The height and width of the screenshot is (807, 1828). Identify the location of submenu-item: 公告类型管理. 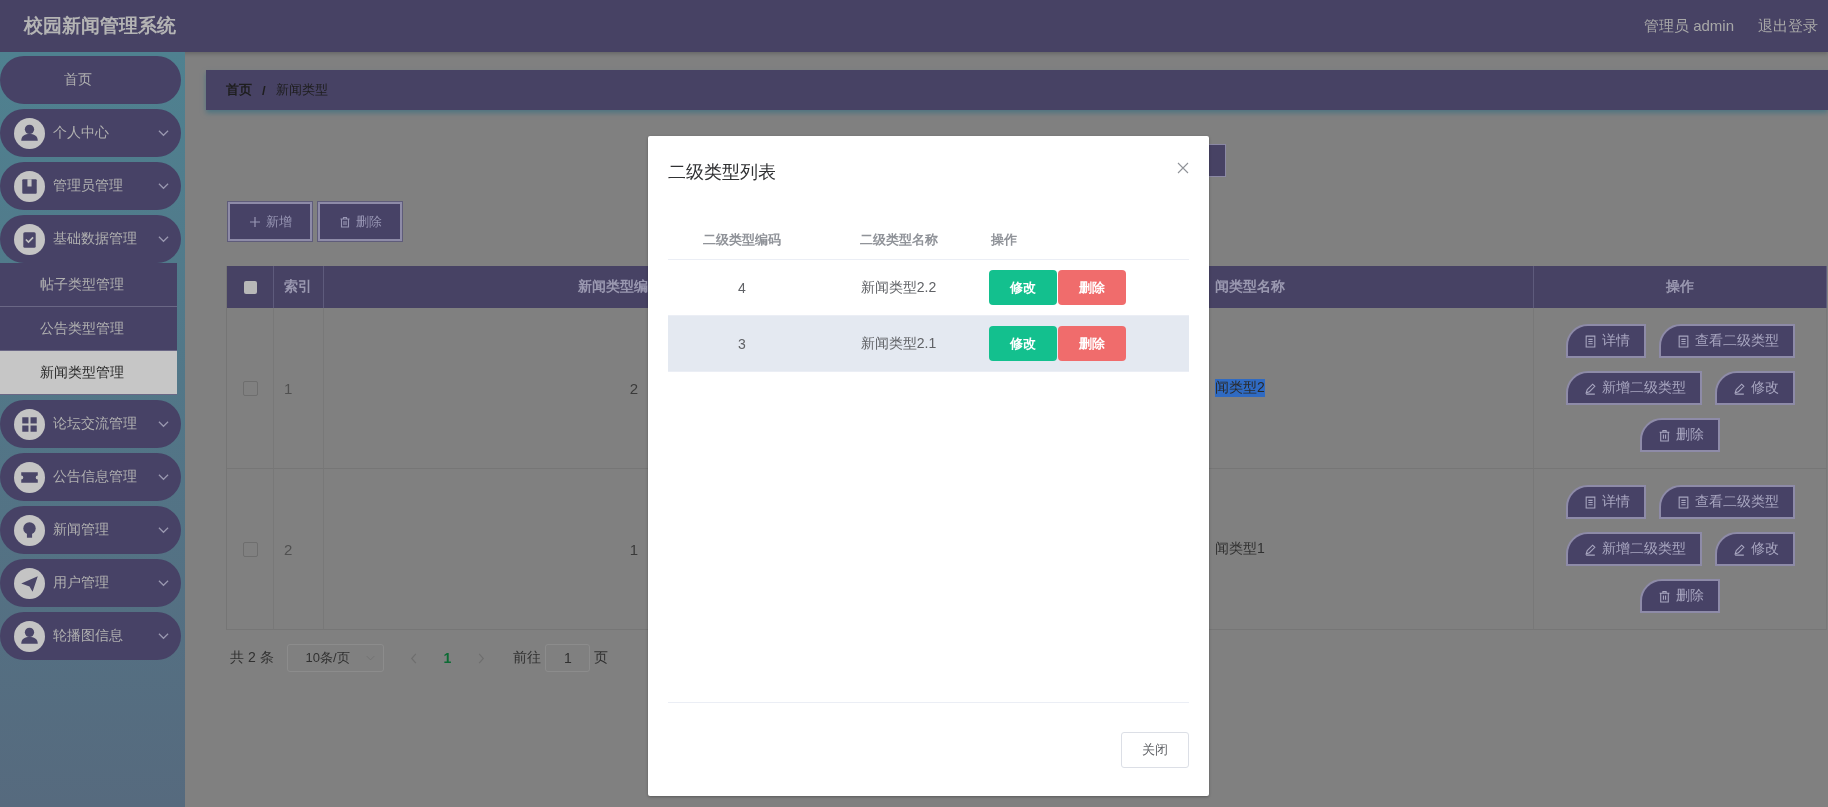
(88, 329).